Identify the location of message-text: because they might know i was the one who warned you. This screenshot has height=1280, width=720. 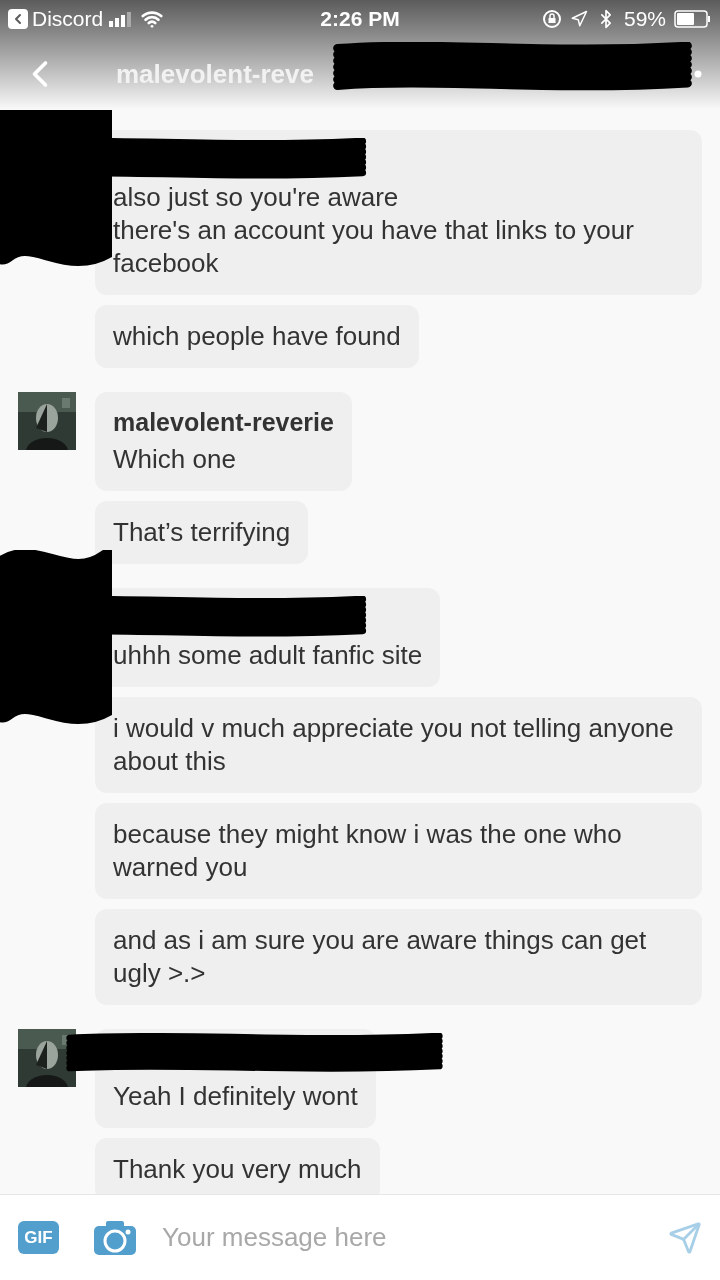
(368, 851).